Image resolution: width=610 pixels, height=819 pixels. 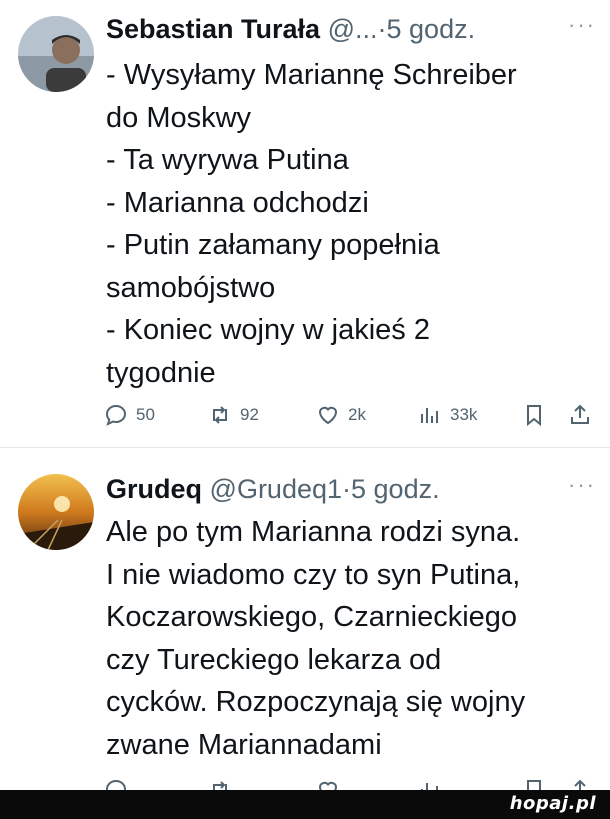 I want to click on bookmark-icon, so click(x=534, y=416).